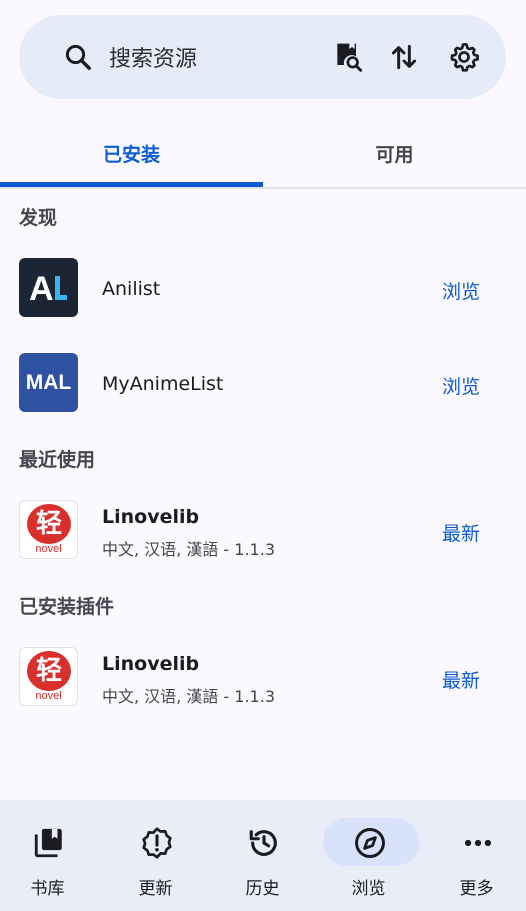 This screenshot has height=911, width=526. Describe the element at coordinates (370, 843) in the screenshot. I see `compass-icon` at that location.